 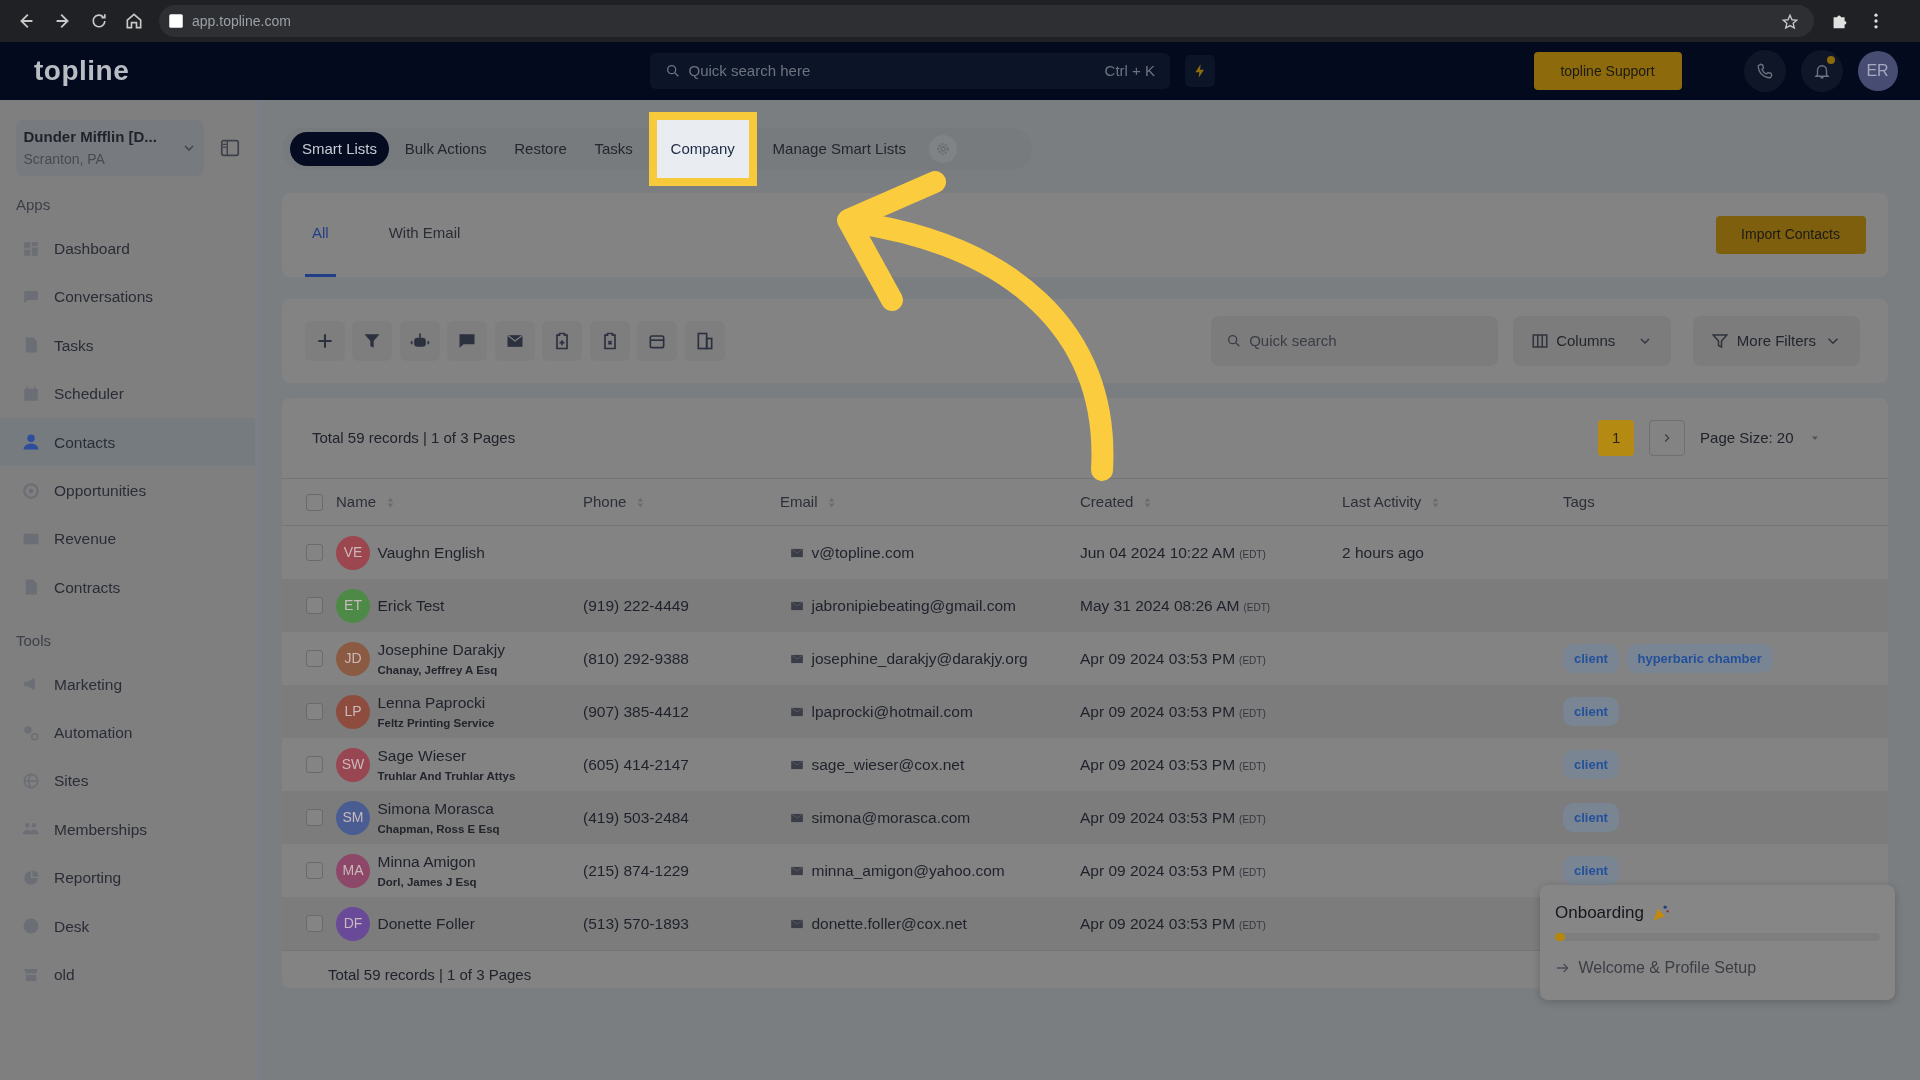 I want to click on import-button: Import Contacts, so click(x=1790, y=234).